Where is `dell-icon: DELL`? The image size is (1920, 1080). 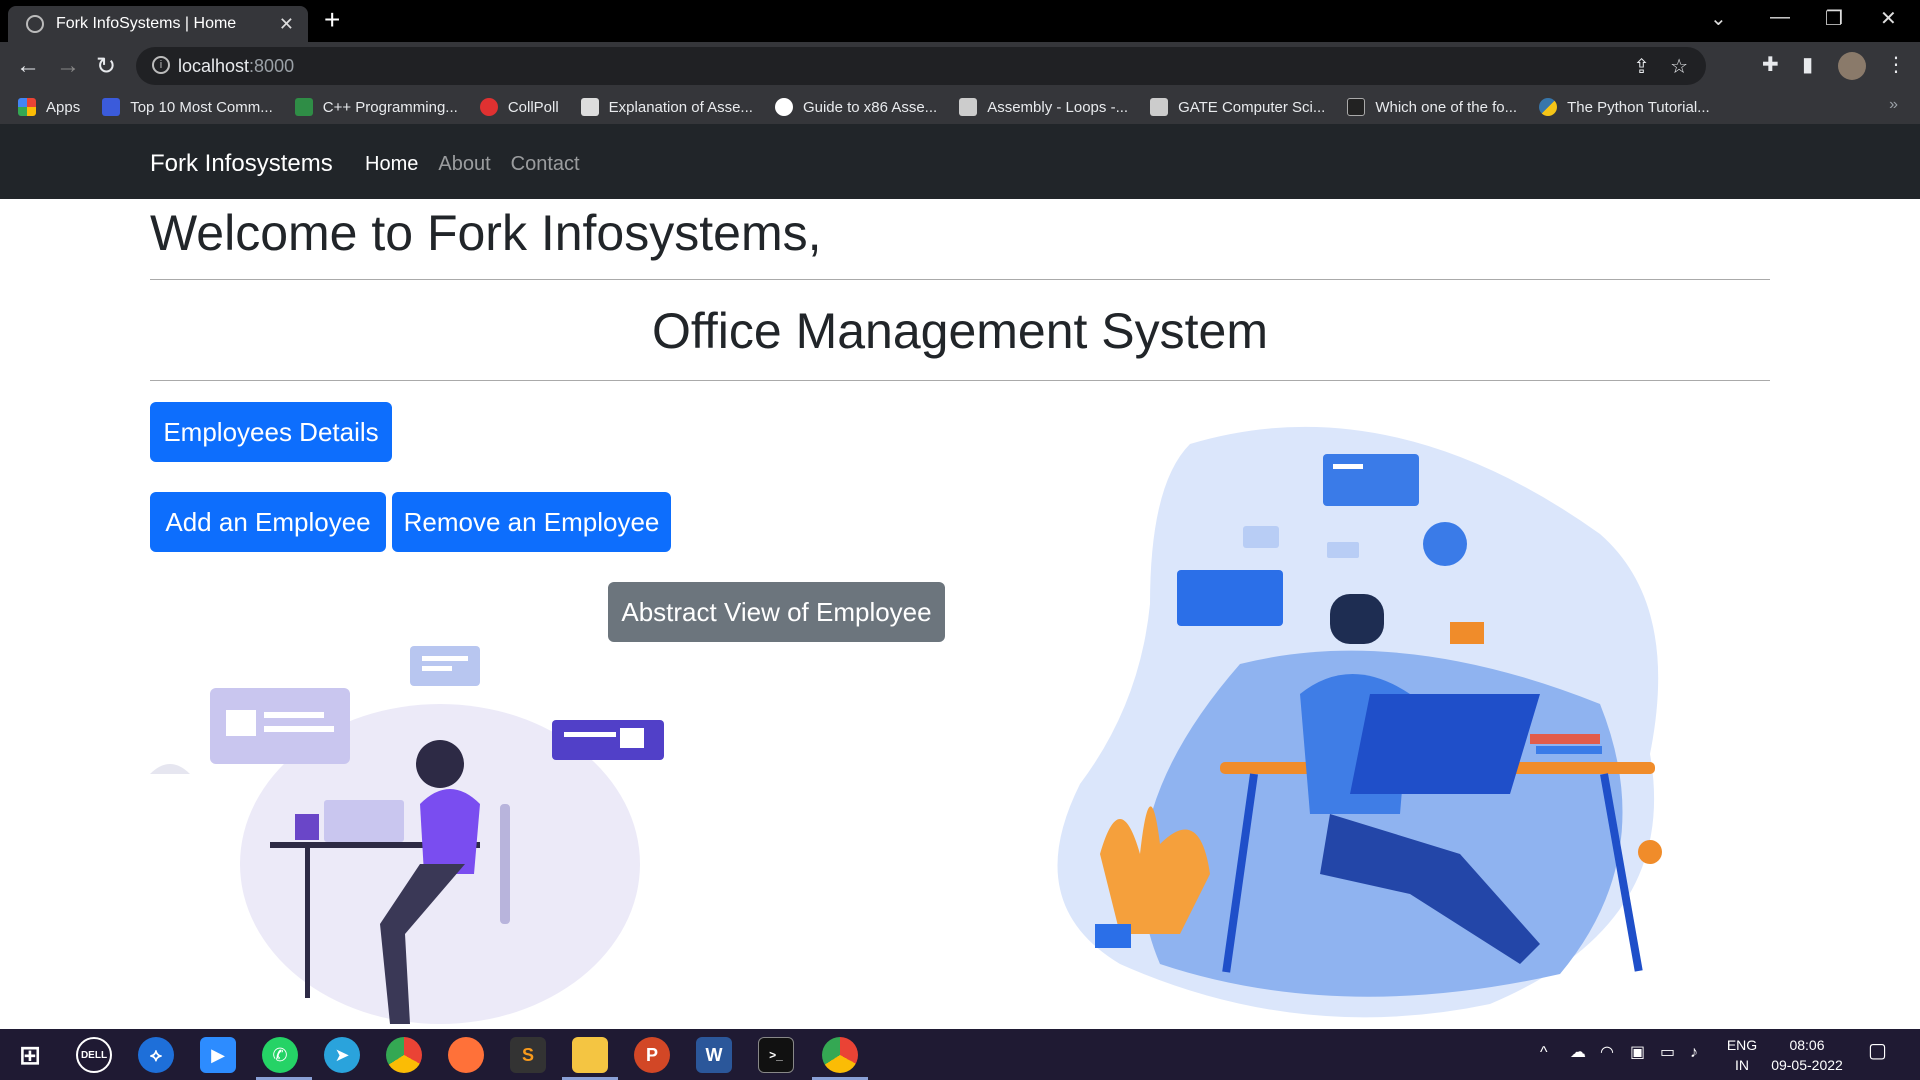
dell-icon: DELL is located at coordinates (94, 1055).